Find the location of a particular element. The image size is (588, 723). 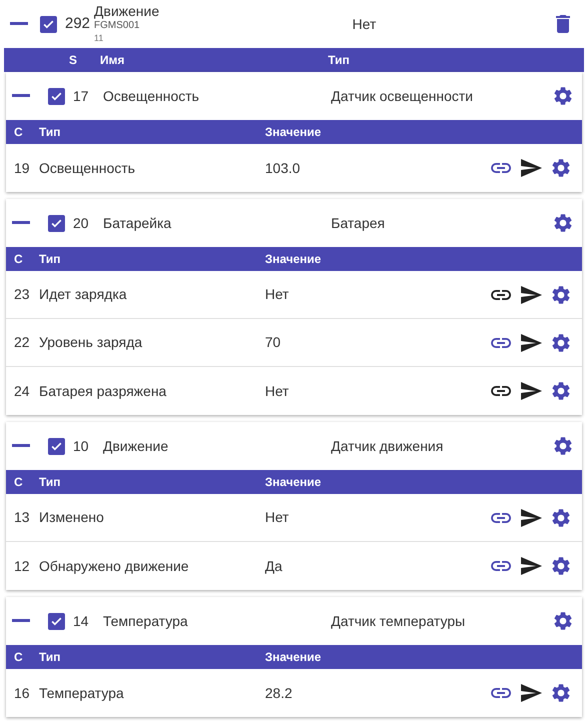

table-cell-text: Батарея разряжена is located at coordinates (103, 391).